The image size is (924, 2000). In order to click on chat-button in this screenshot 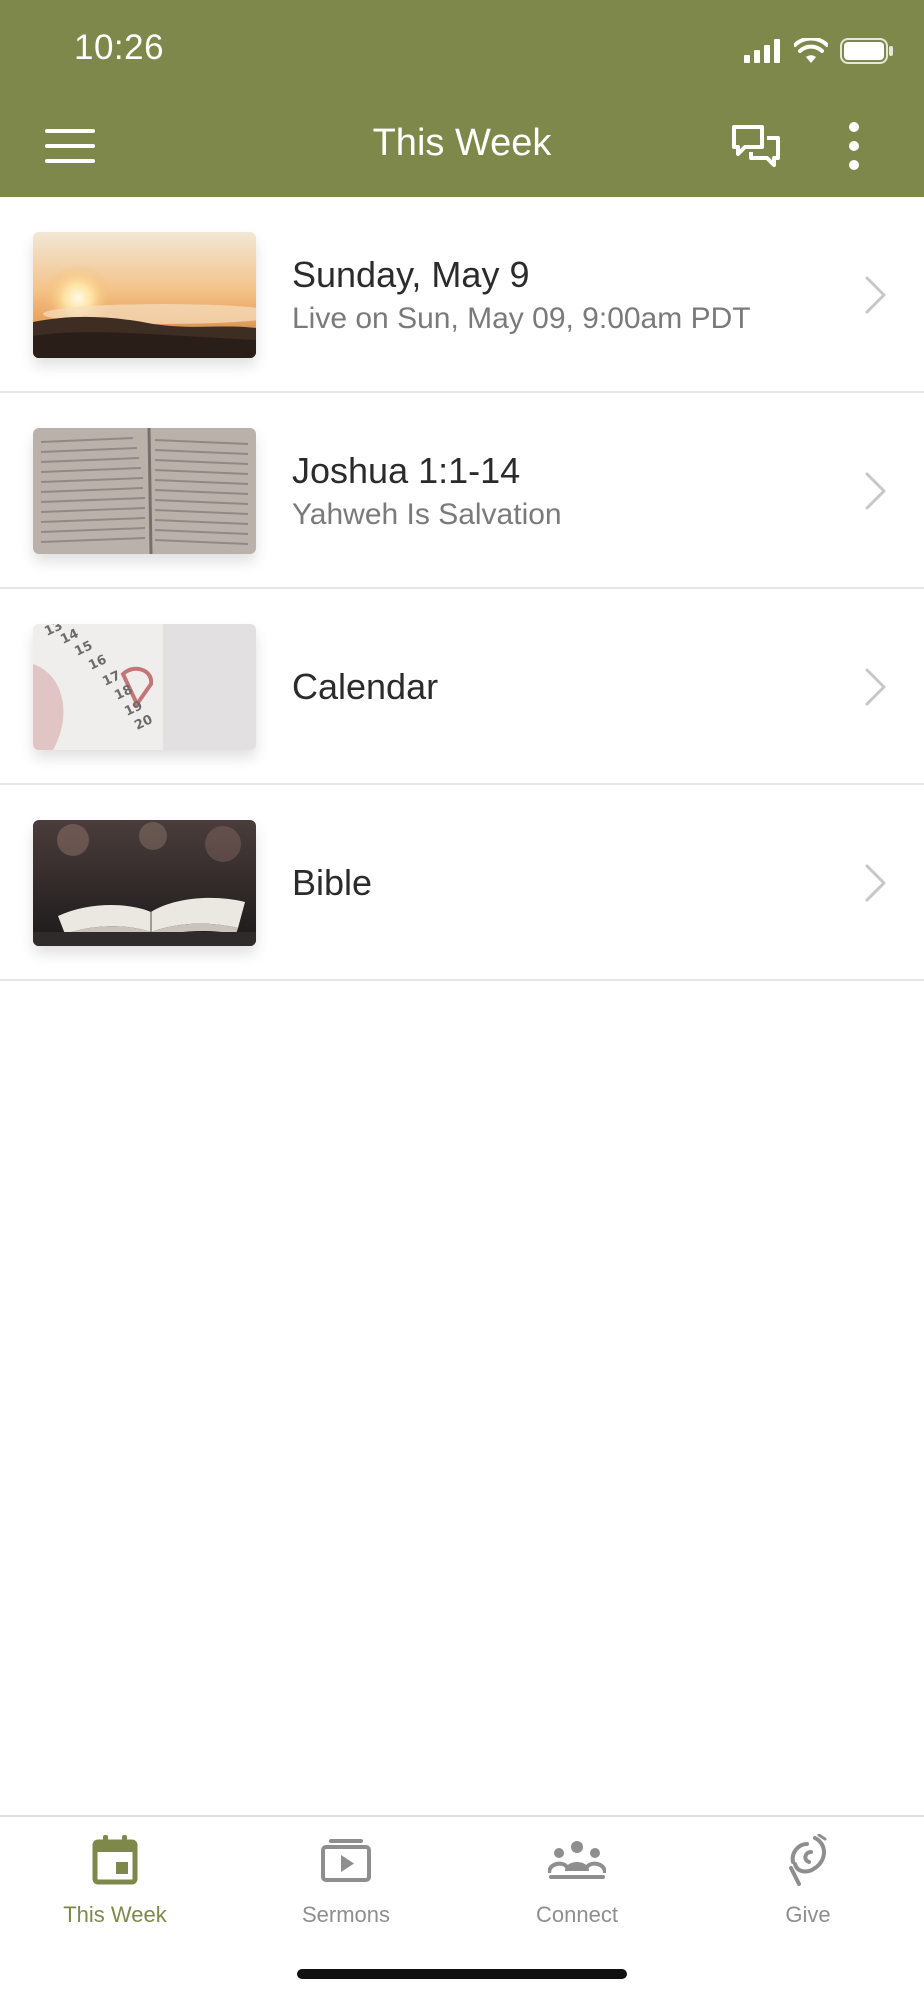, I will do `click(756, 146)`.